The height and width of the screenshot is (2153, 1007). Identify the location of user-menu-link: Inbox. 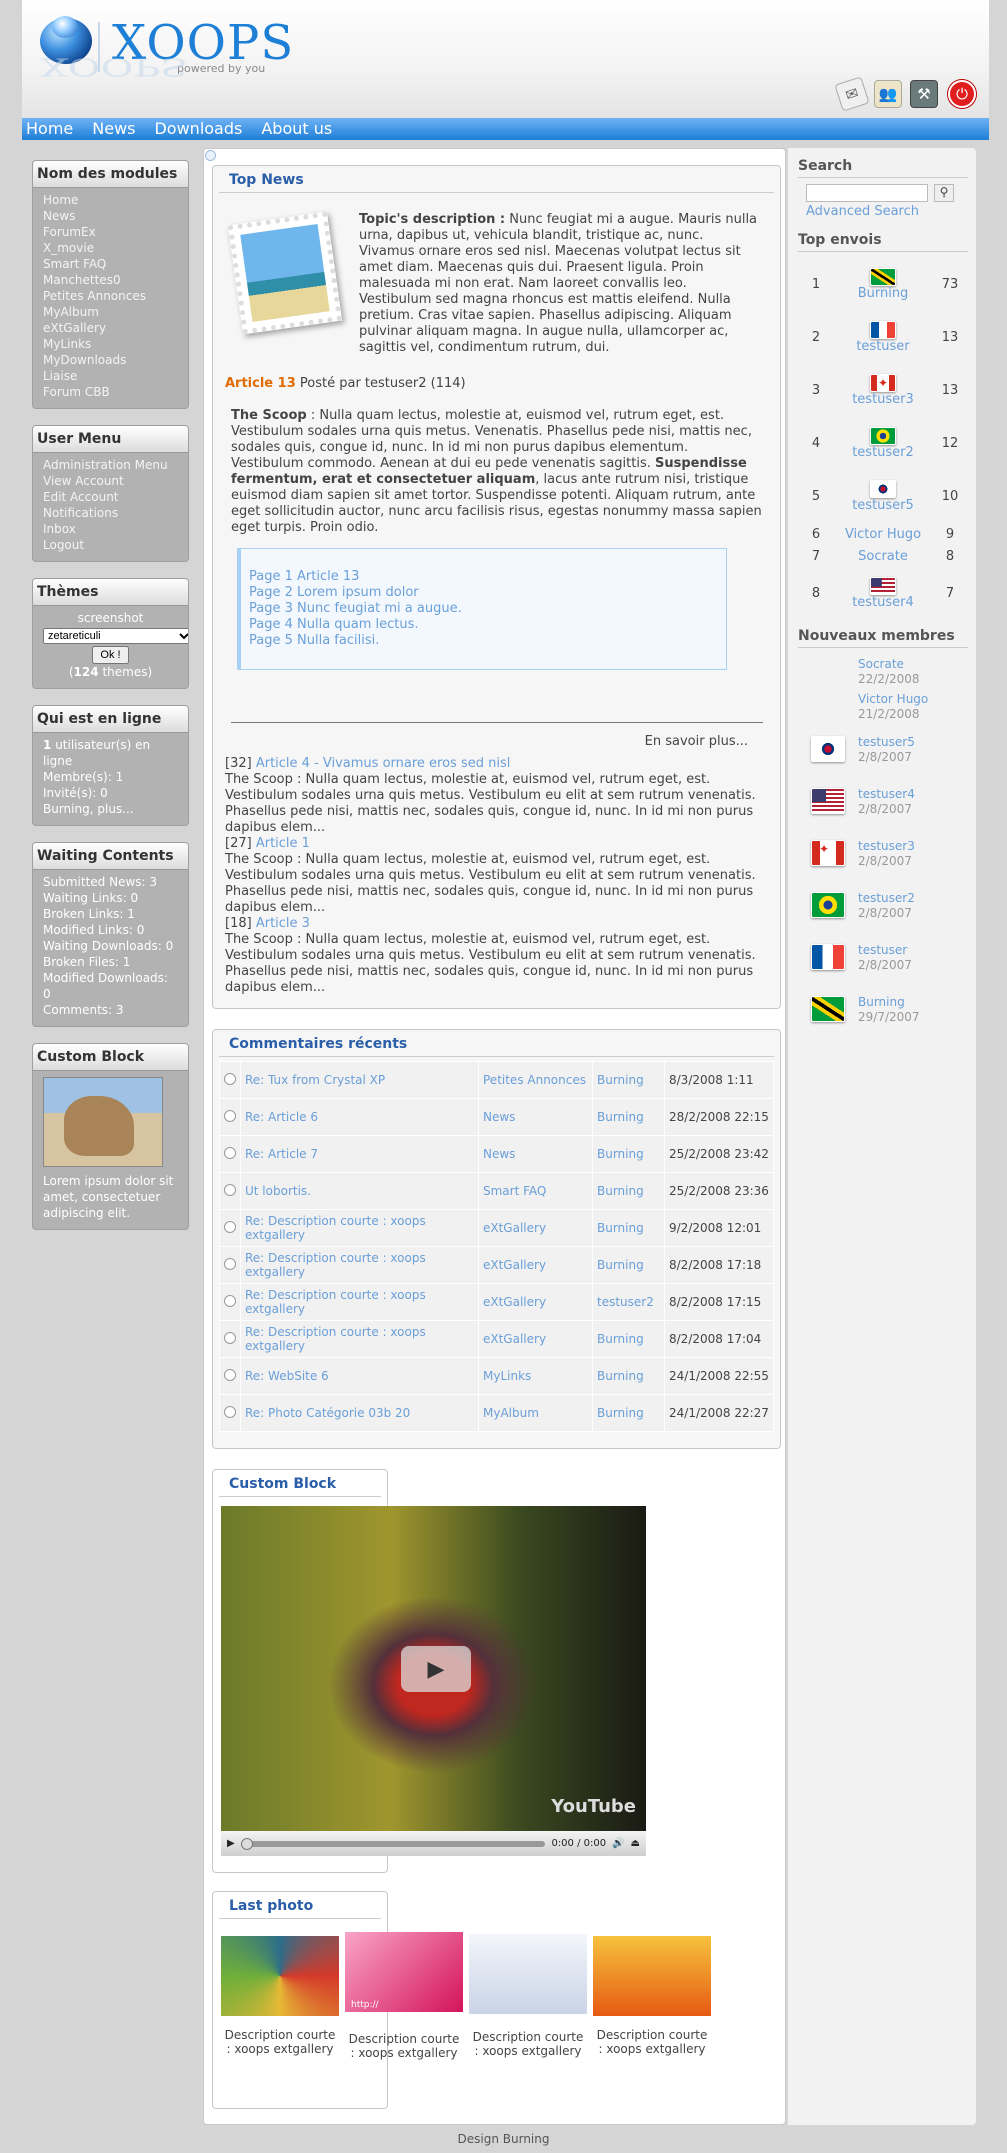
(110, 529).